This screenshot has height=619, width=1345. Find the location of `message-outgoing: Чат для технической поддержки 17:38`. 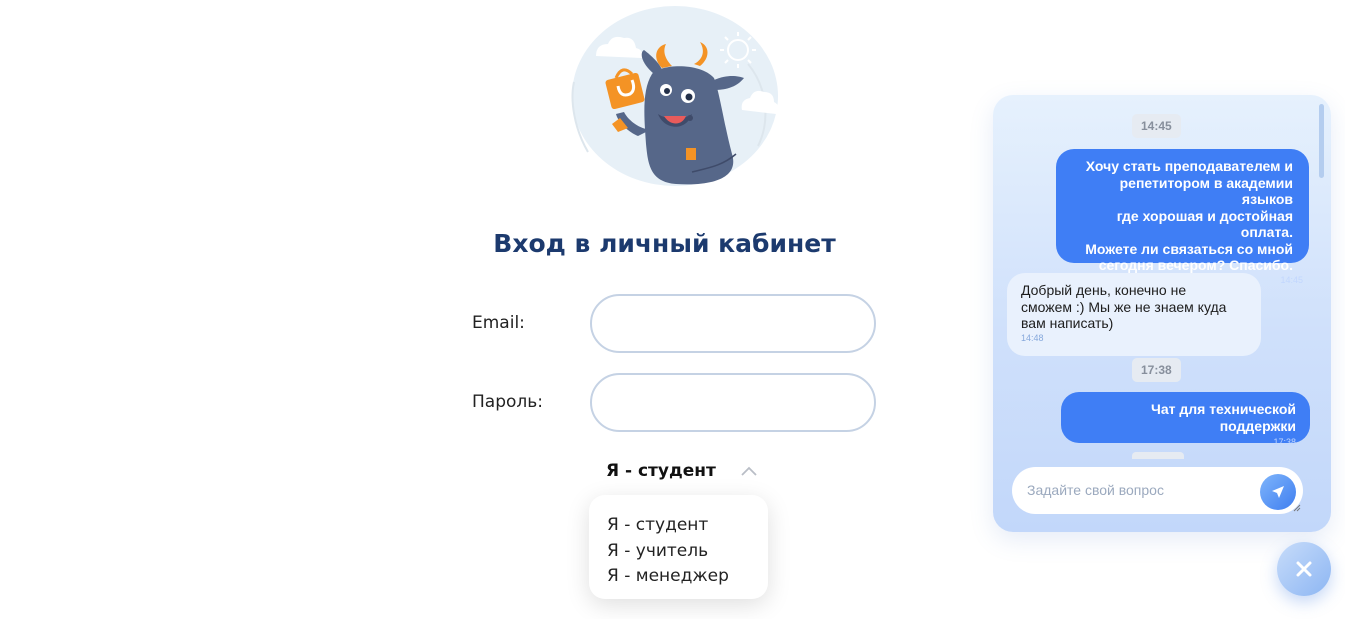

message-outgoing: Чат для технической поддержки 17:38 is located at coordinates (1185, 419).